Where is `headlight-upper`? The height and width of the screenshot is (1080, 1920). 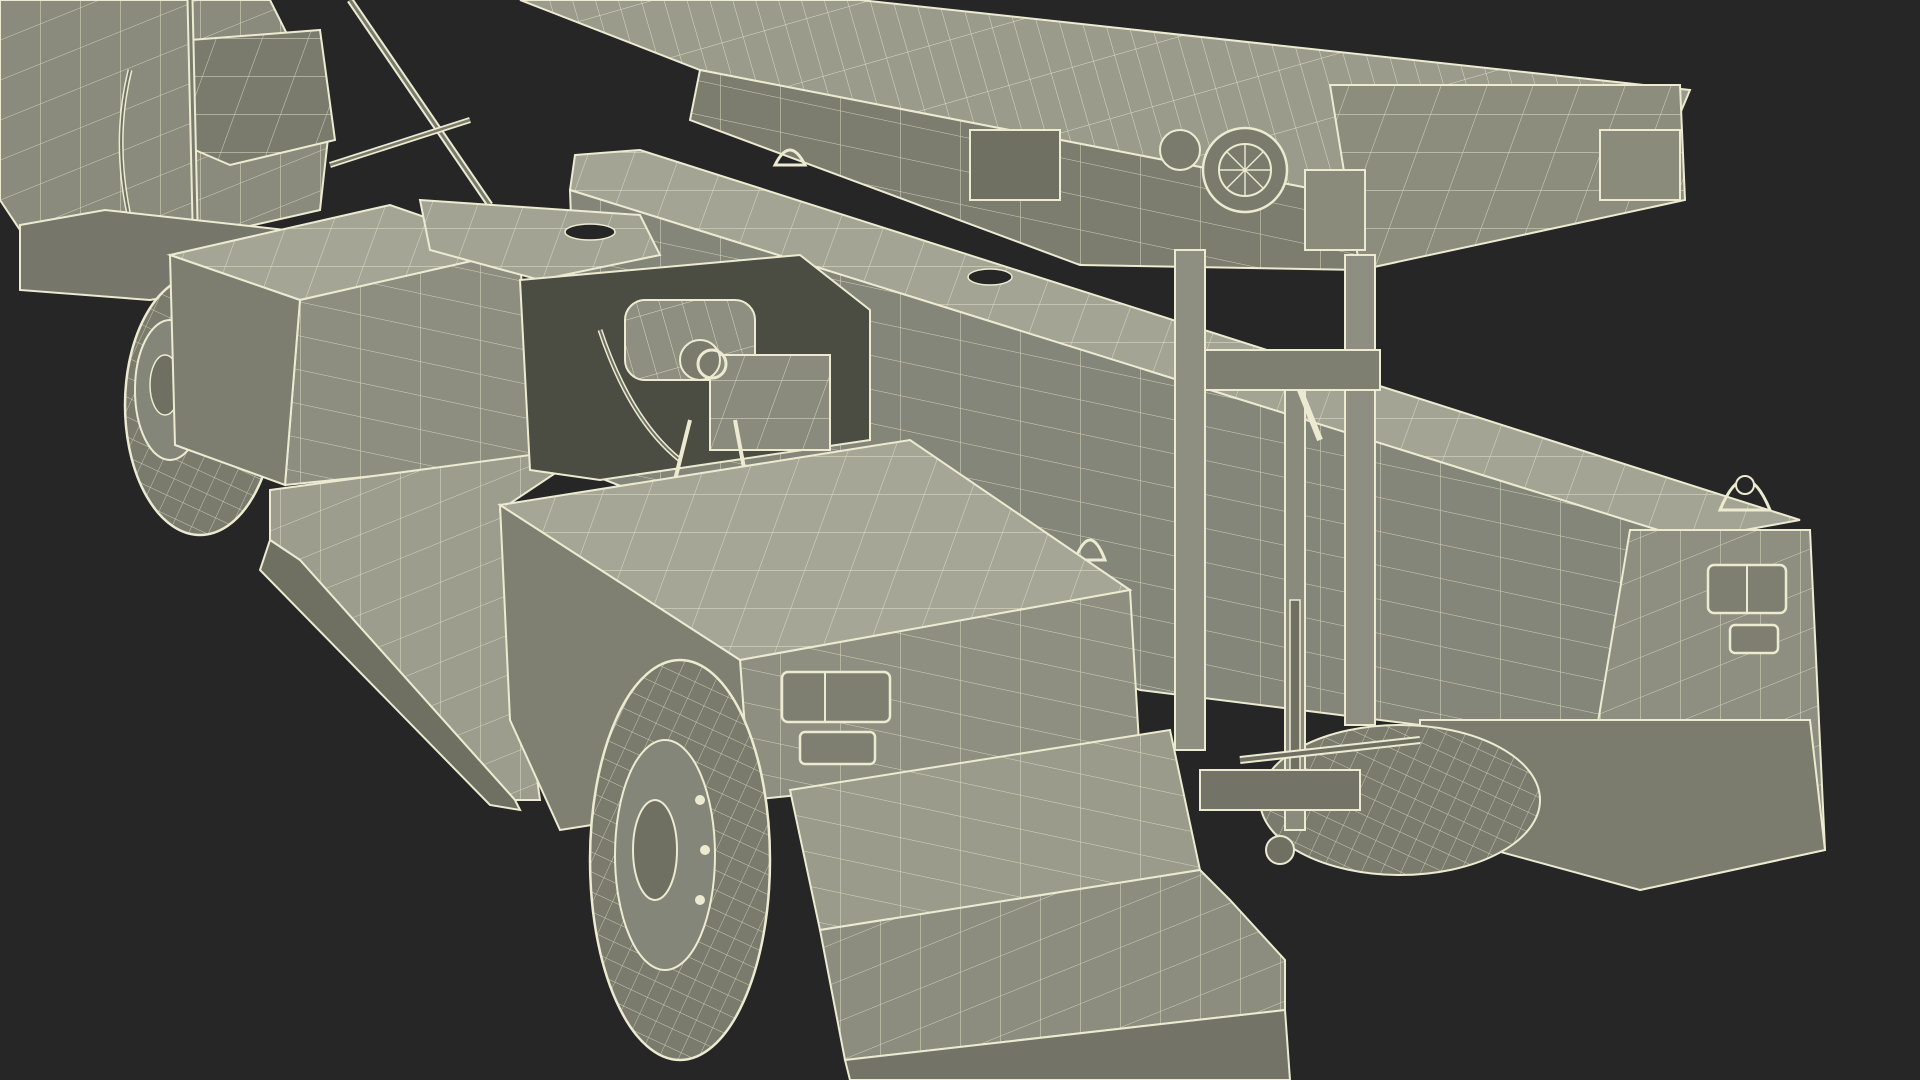
headlight-upper is located at coordinates (836, 697).